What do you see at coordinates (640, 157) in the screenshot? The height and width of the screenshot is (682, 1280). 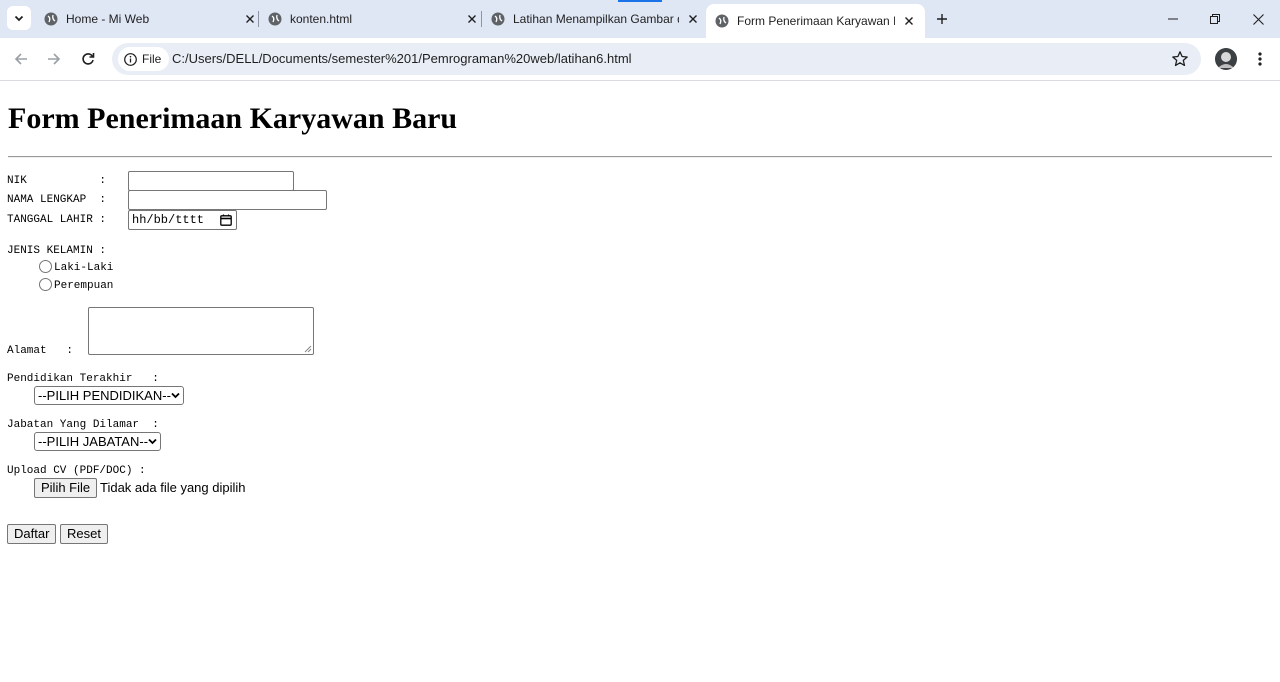 I see `divider` at bounding box center [640, 157].